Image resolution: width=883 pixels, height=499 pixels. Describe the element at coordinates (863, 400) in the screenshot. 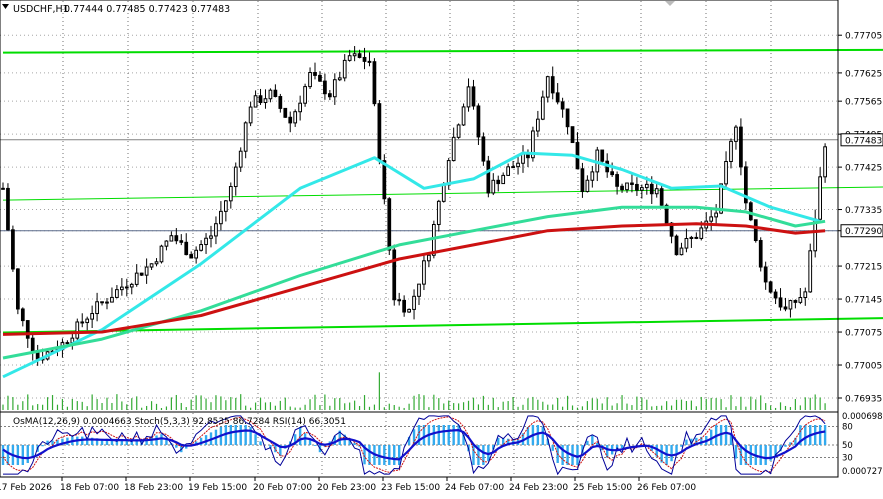

I see `price-tick-label: 0.76935` at that location.